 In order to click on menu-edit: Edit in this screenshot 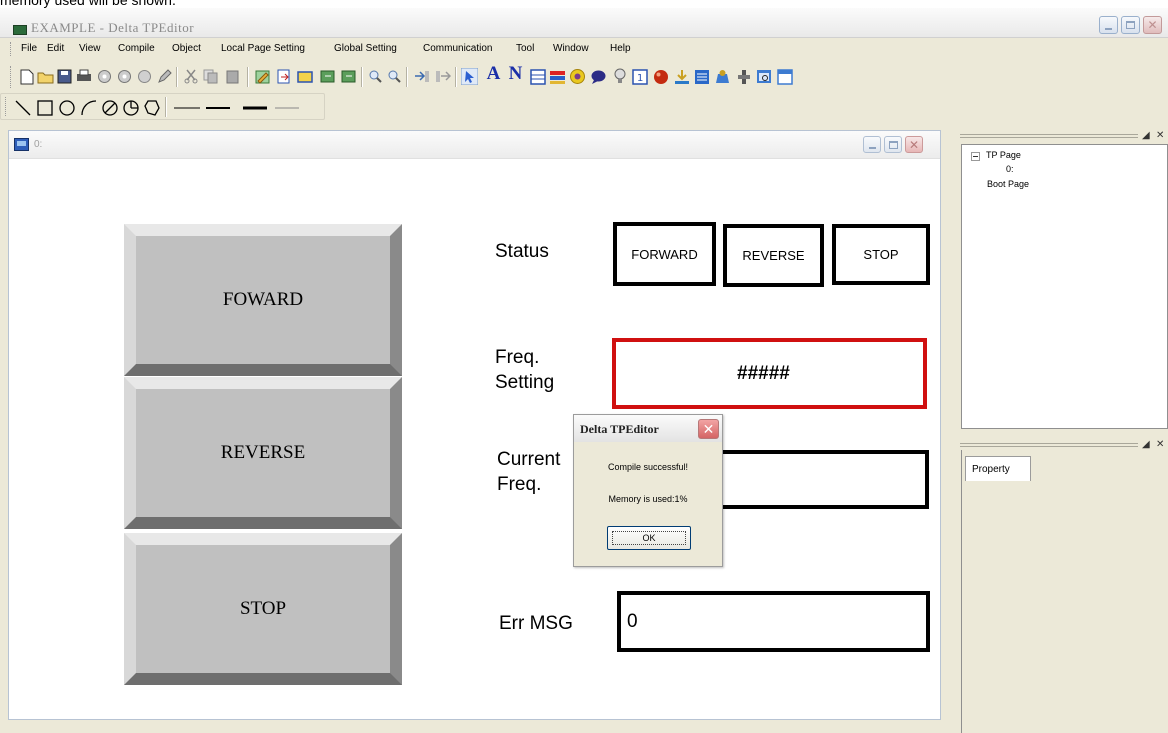, I will do `click(55, 48)`.